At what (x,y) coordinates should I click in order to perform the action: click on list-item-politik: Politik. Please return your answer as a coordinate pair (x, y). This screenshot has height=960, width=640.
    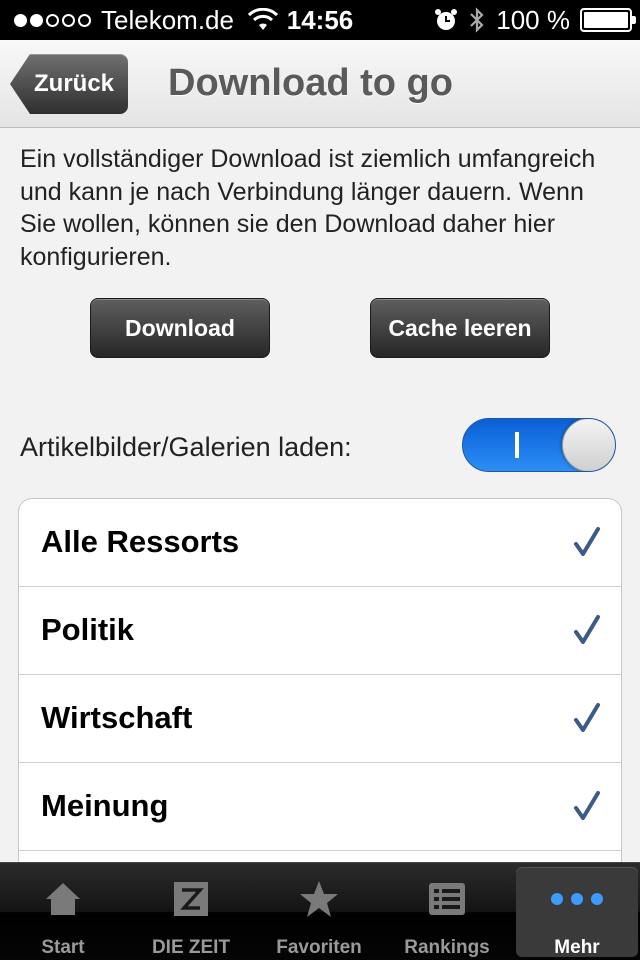
    Looking at the image, I should click on (320, 631).